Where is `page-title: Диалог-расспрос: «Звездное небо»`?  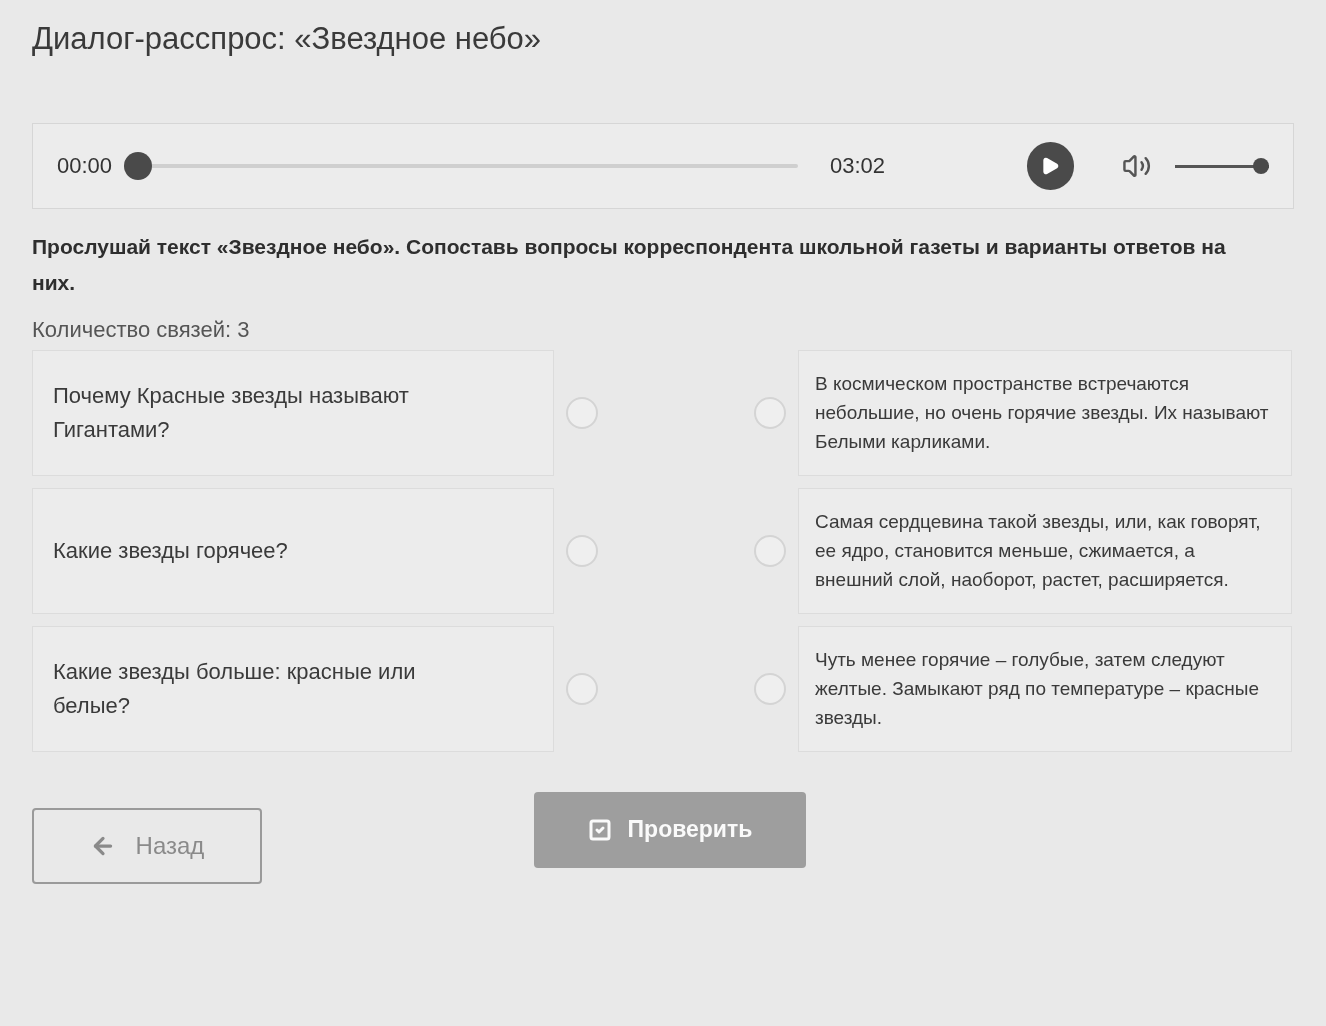
page-title: Диалог-расспрос: «Звездное небо» is located at coordinates (287, 39).